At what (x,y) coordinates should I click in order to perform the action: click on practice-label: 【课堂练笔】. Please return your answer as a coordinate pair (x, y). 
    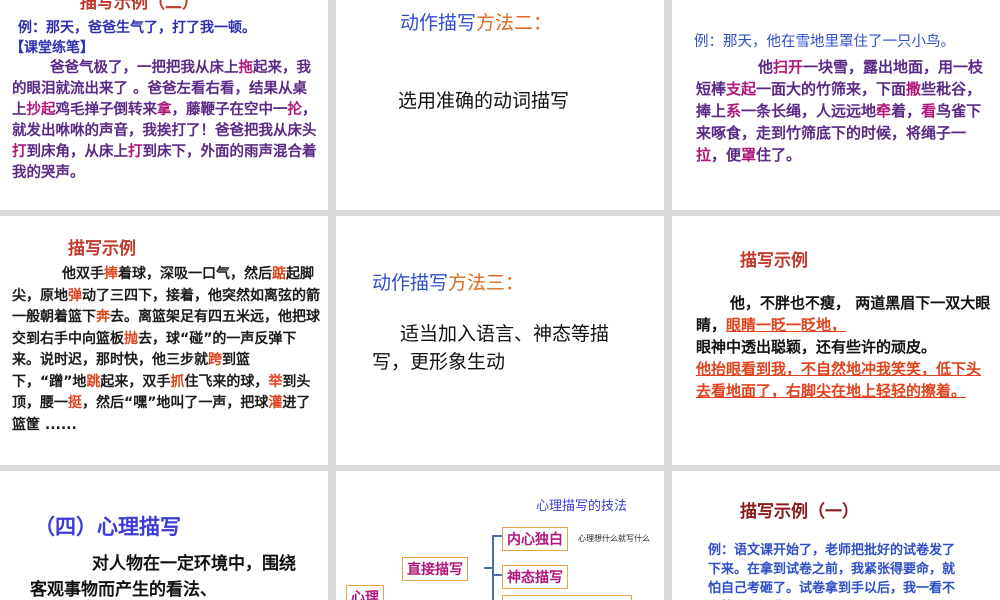
    Looking at the image, I should click on (52, 48).